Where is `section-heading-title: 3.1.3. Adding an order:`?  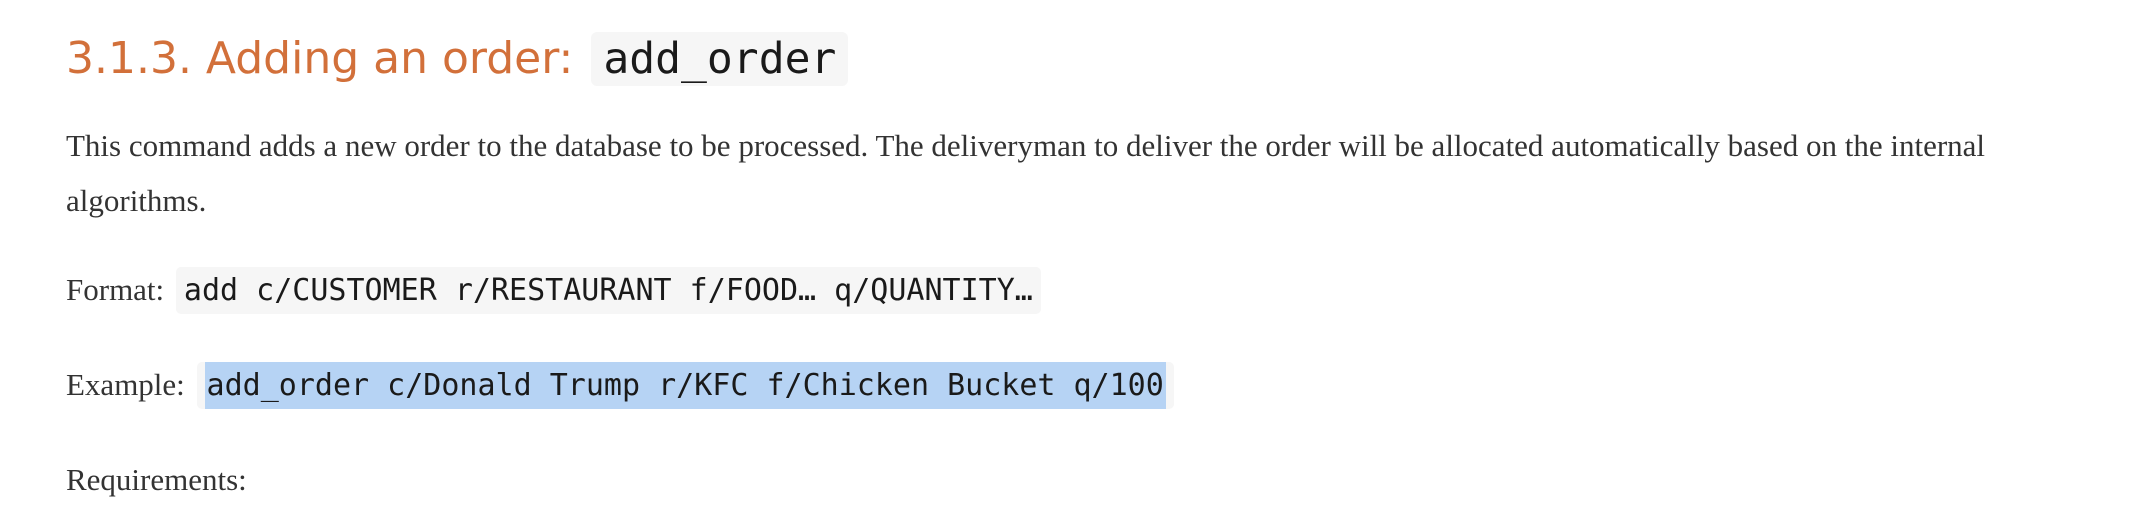
section-heading-title: 3.1.3. Adding an order: is located at coordinates (320, 58).